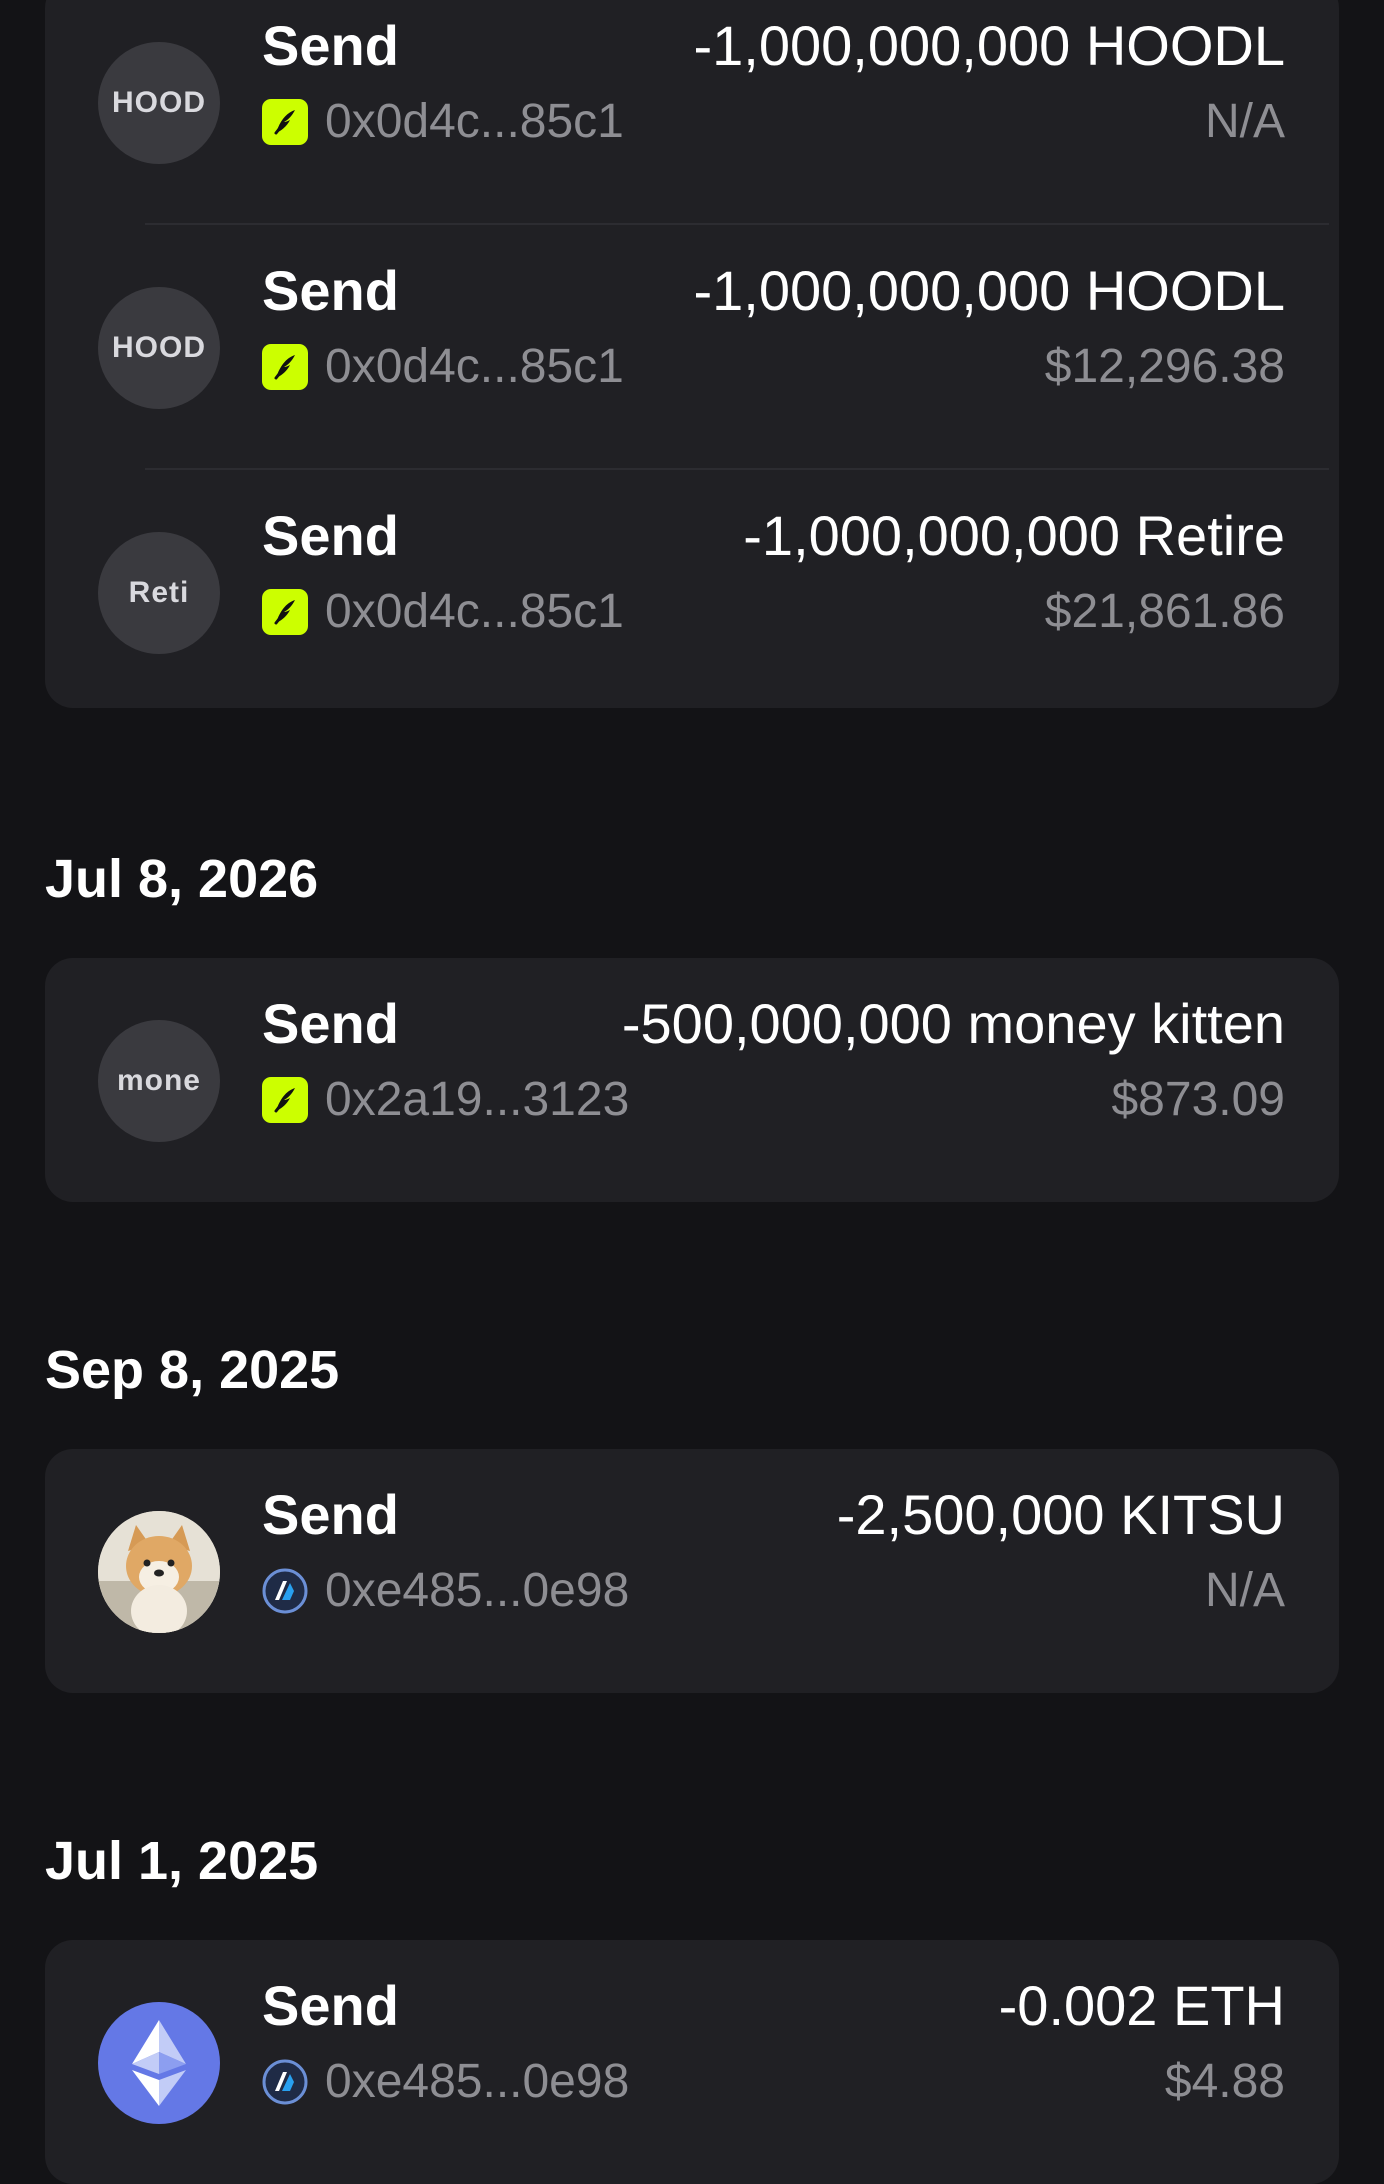  I want to click on transaction-card: Send 0xe485...0e98 -0.002 ETH $4.88, so click(692, 2062).